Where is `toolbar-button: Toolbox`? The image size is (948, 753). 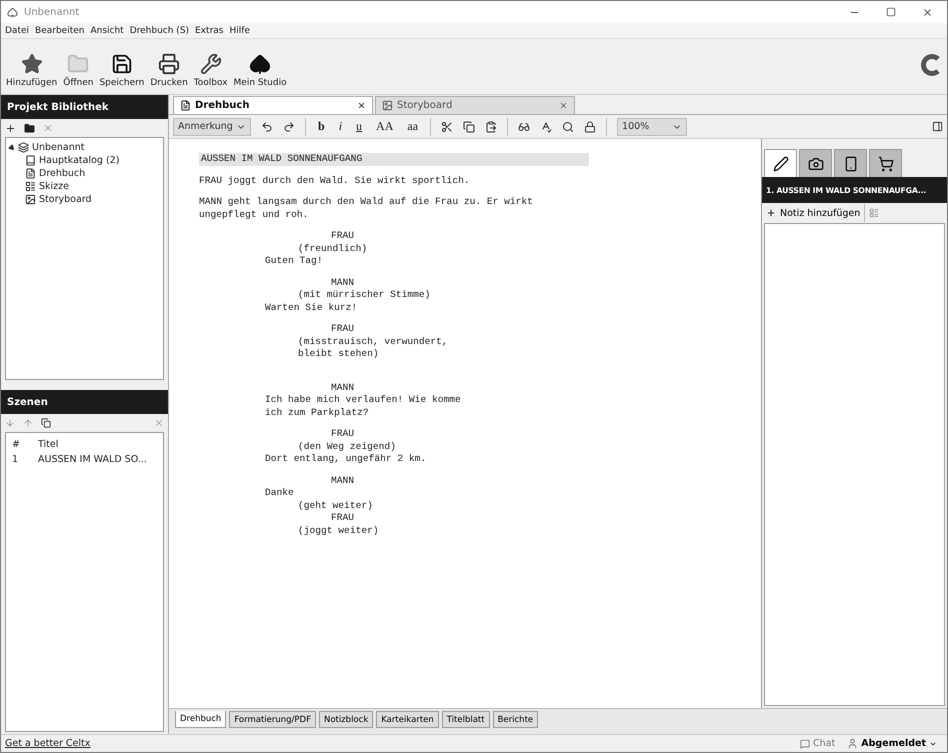
toolbar-button: Toolbox is located at coordinates (210, 70).